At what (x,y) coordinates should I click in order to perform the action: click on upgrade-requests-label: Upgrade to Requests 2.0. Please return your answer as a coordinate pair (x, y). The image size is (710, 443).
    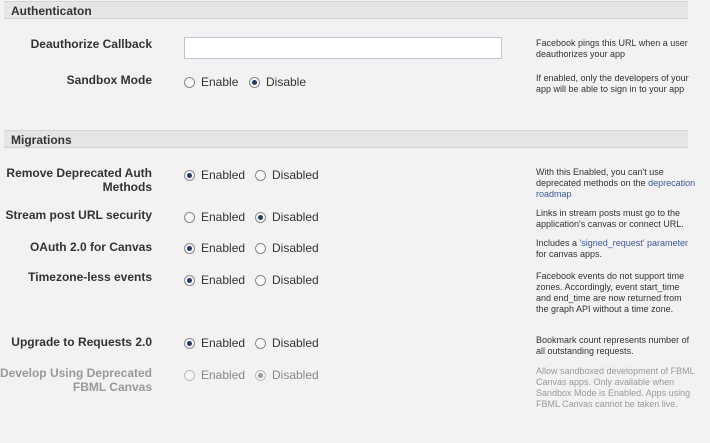
    Looking at the image, I should click on (81, 342).